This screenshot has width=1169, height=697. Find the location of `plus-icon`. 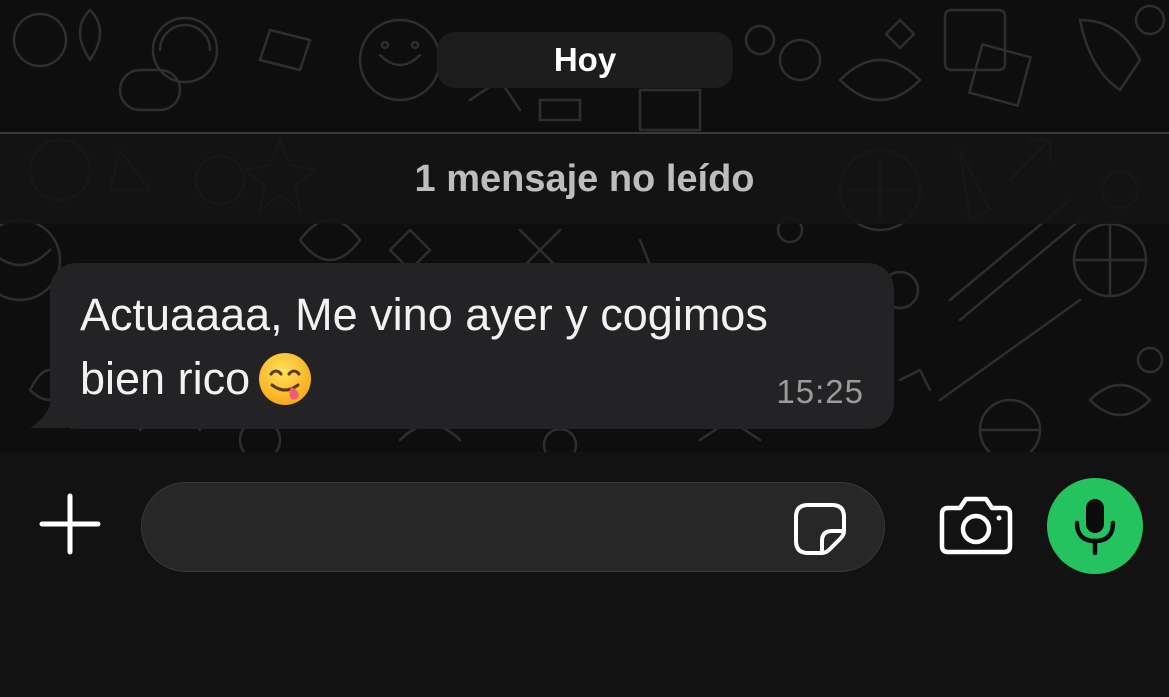

plus-icon is located at coordinates (70, 524).